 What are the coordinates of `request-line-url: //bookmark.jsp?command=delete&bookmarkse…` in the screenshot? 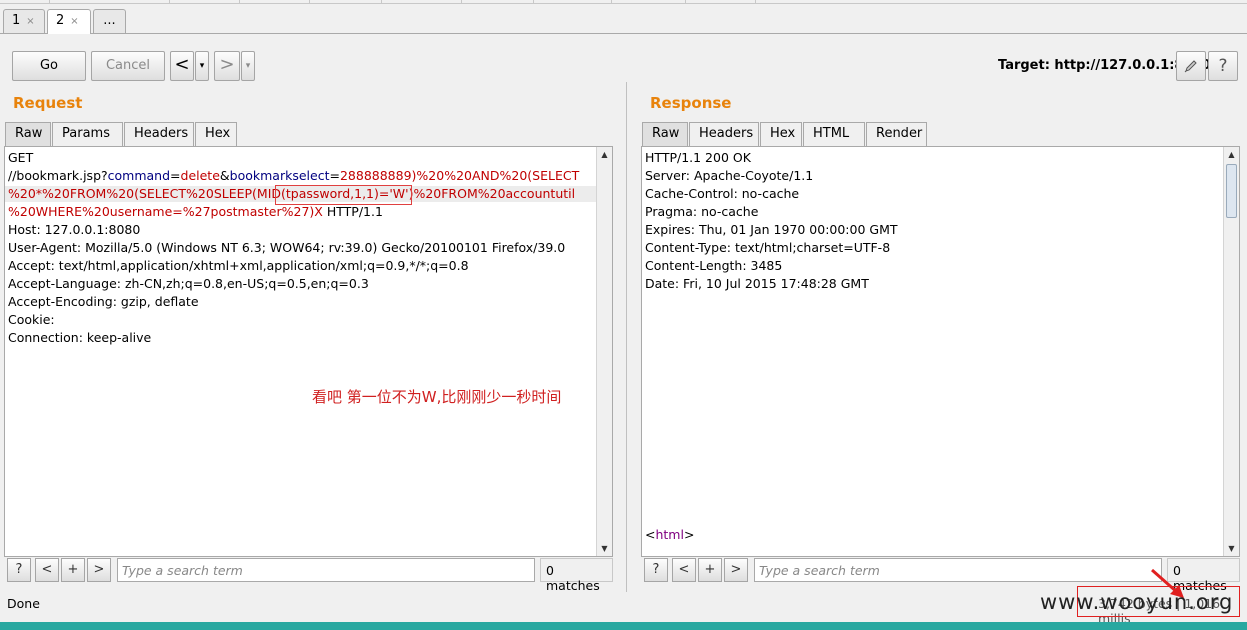 It's located at (294, 175).